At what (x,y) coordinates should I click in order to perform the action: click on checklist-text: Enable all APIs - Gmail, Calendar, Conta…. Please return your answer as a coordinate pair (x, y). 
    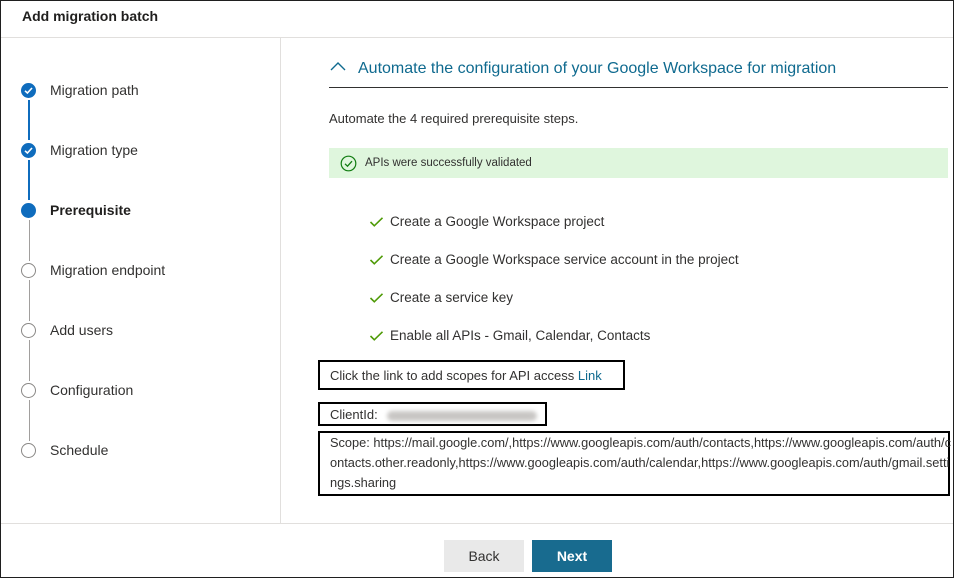
    Looking at the image, I should click on (520, 335).